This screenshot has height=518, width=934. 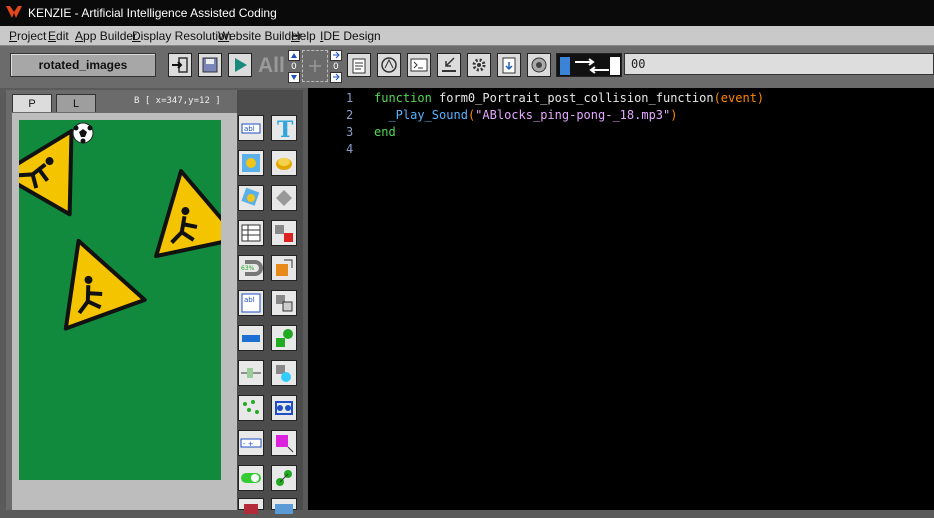 What do you see at coordinates (284, 268) in the screenshot?
I see `resize-component` at bounding box center [284, 268].